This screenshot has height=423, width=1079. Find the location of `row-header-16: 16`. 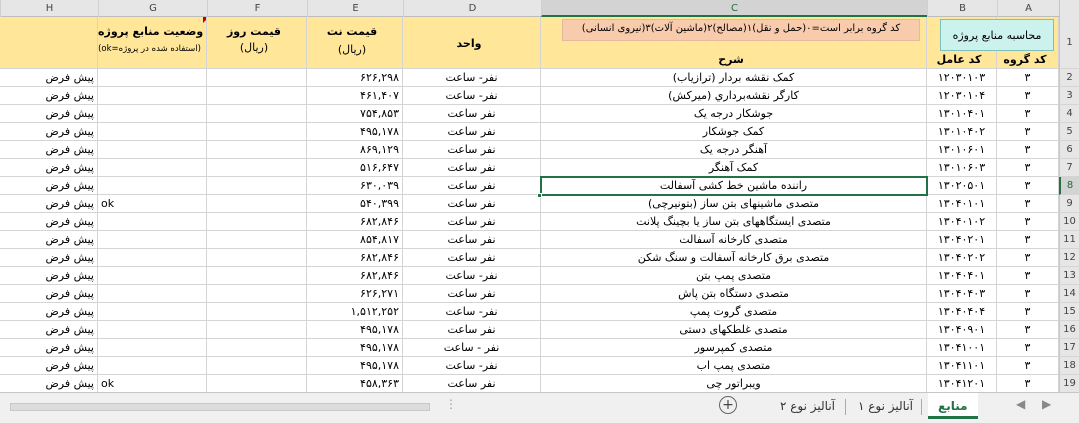

row-header-16: 16 is located at coordinates (1069, 330).